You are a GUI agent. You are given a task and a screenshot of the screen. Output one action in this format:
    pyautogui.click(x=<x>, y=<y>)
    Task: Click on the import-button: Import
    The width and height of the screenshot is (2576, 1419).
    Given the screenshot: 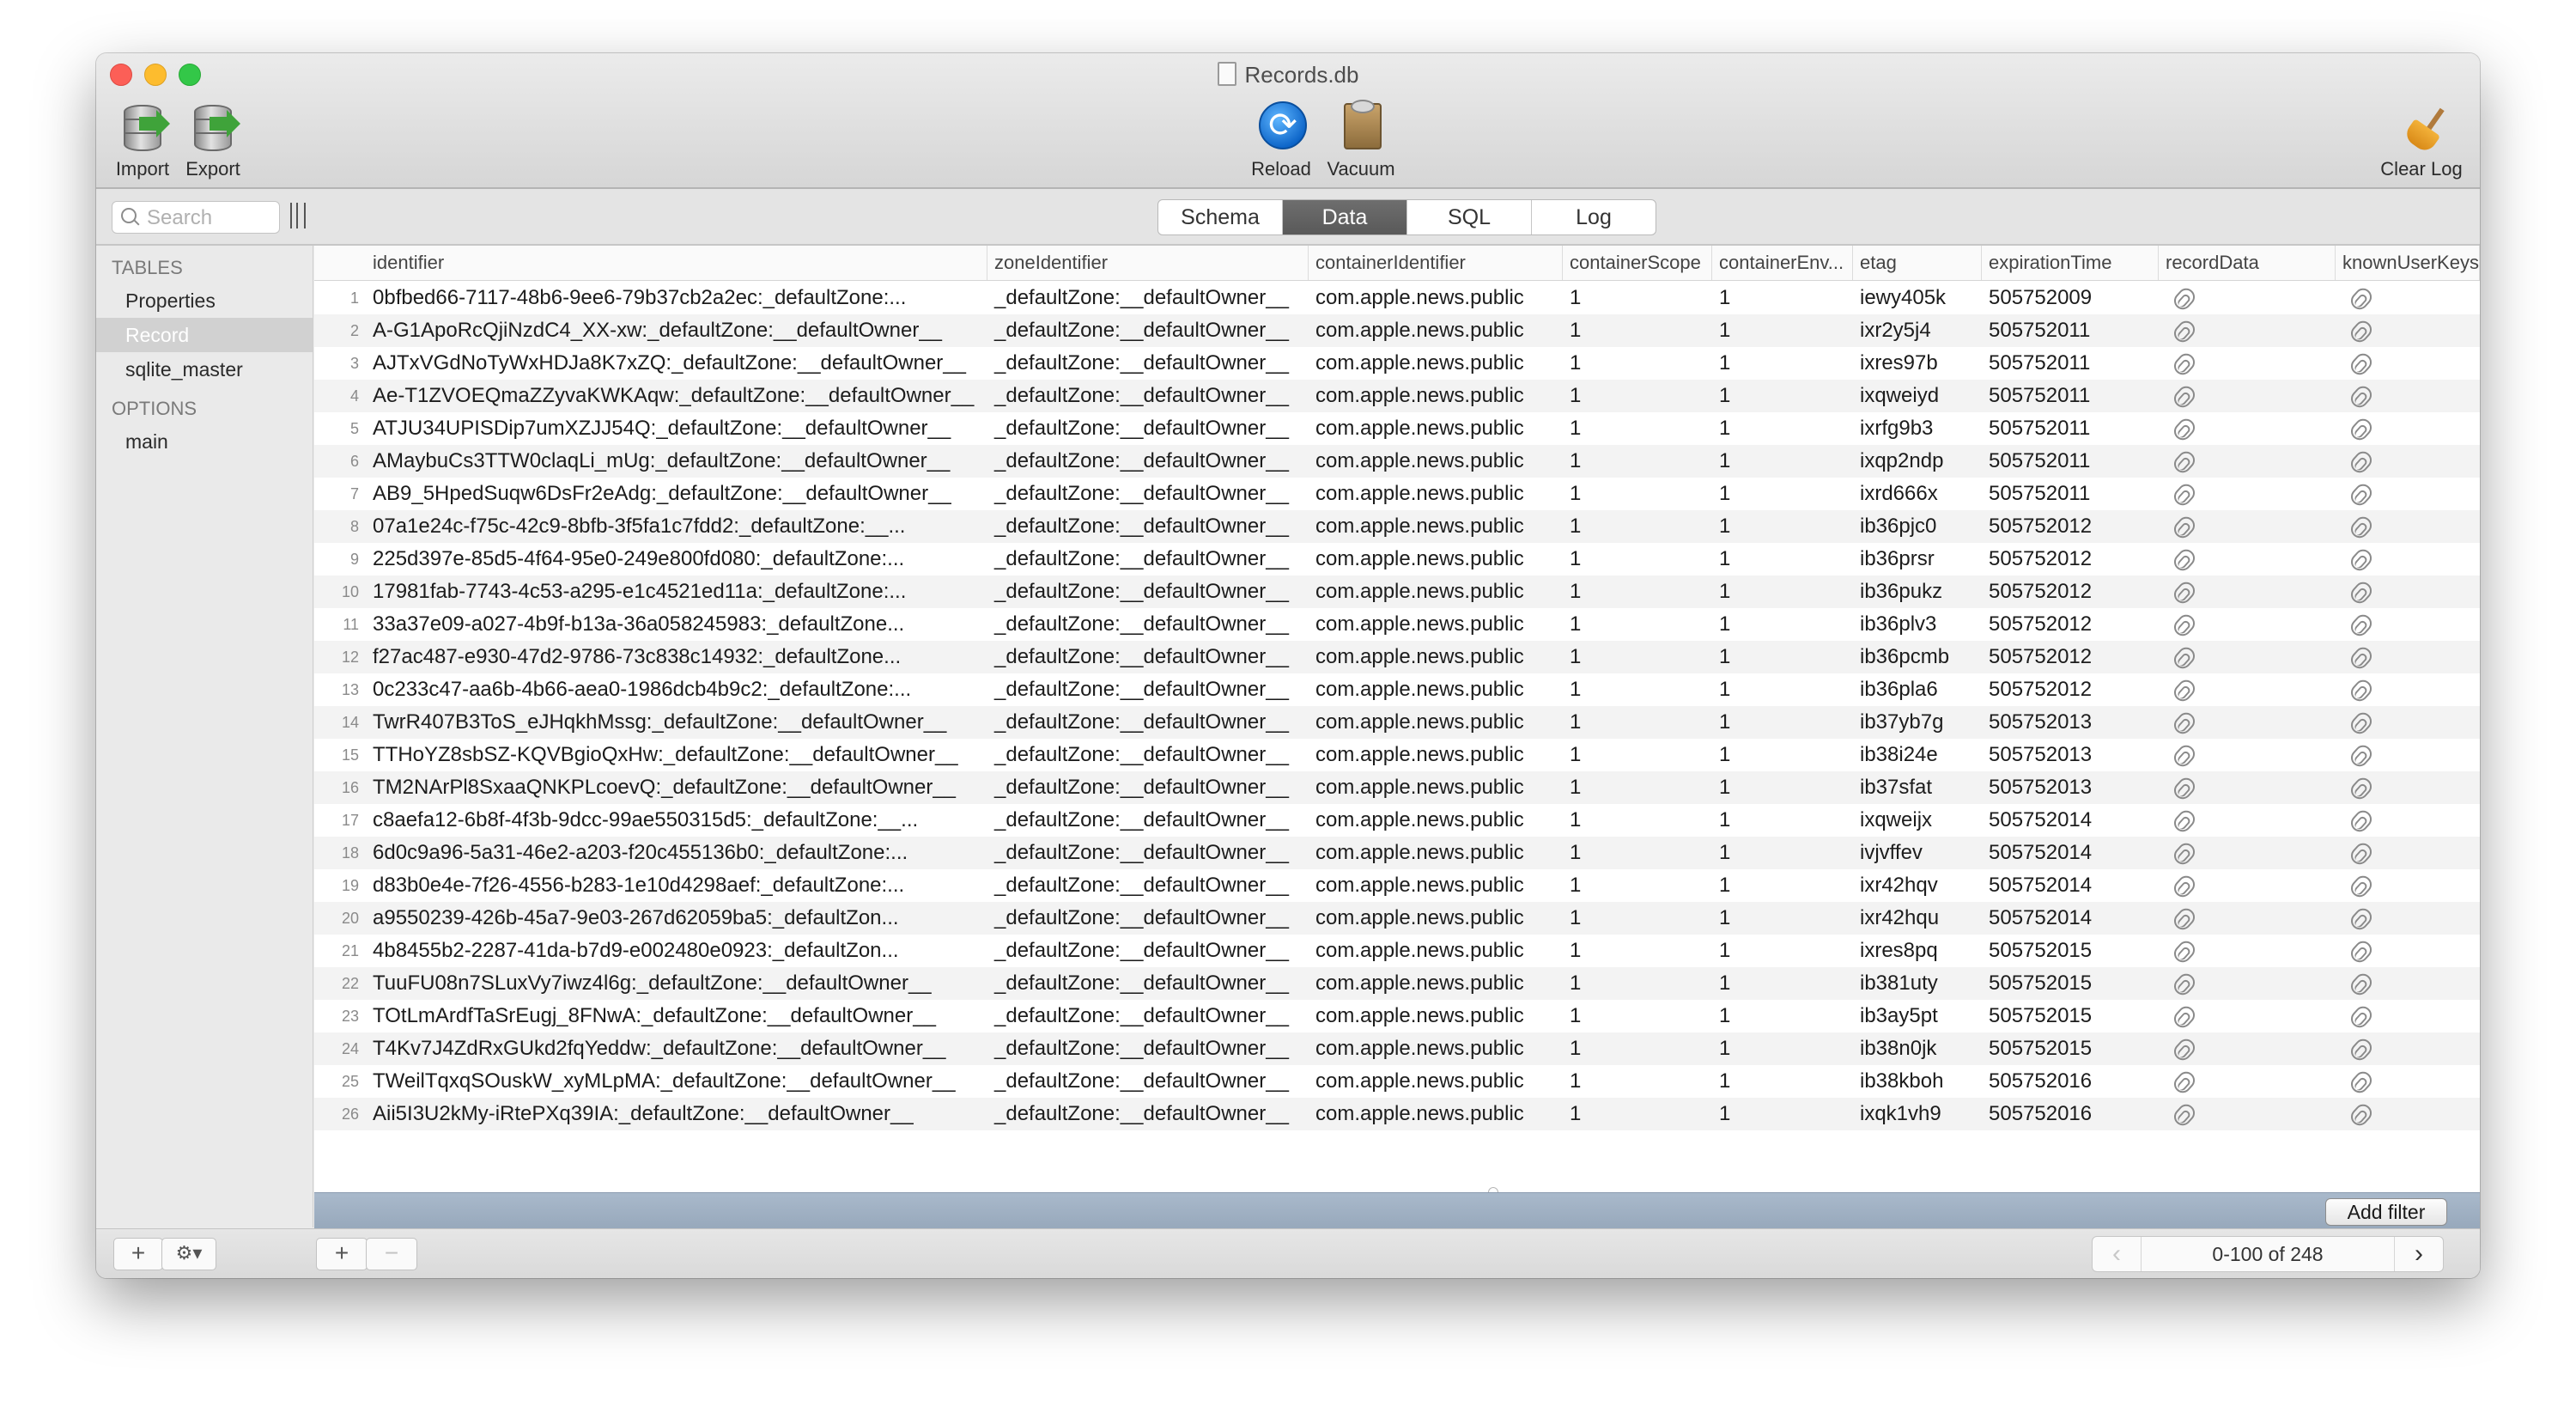 What is the action you would take?
    pyautogui.click(x=143, y=140)
    